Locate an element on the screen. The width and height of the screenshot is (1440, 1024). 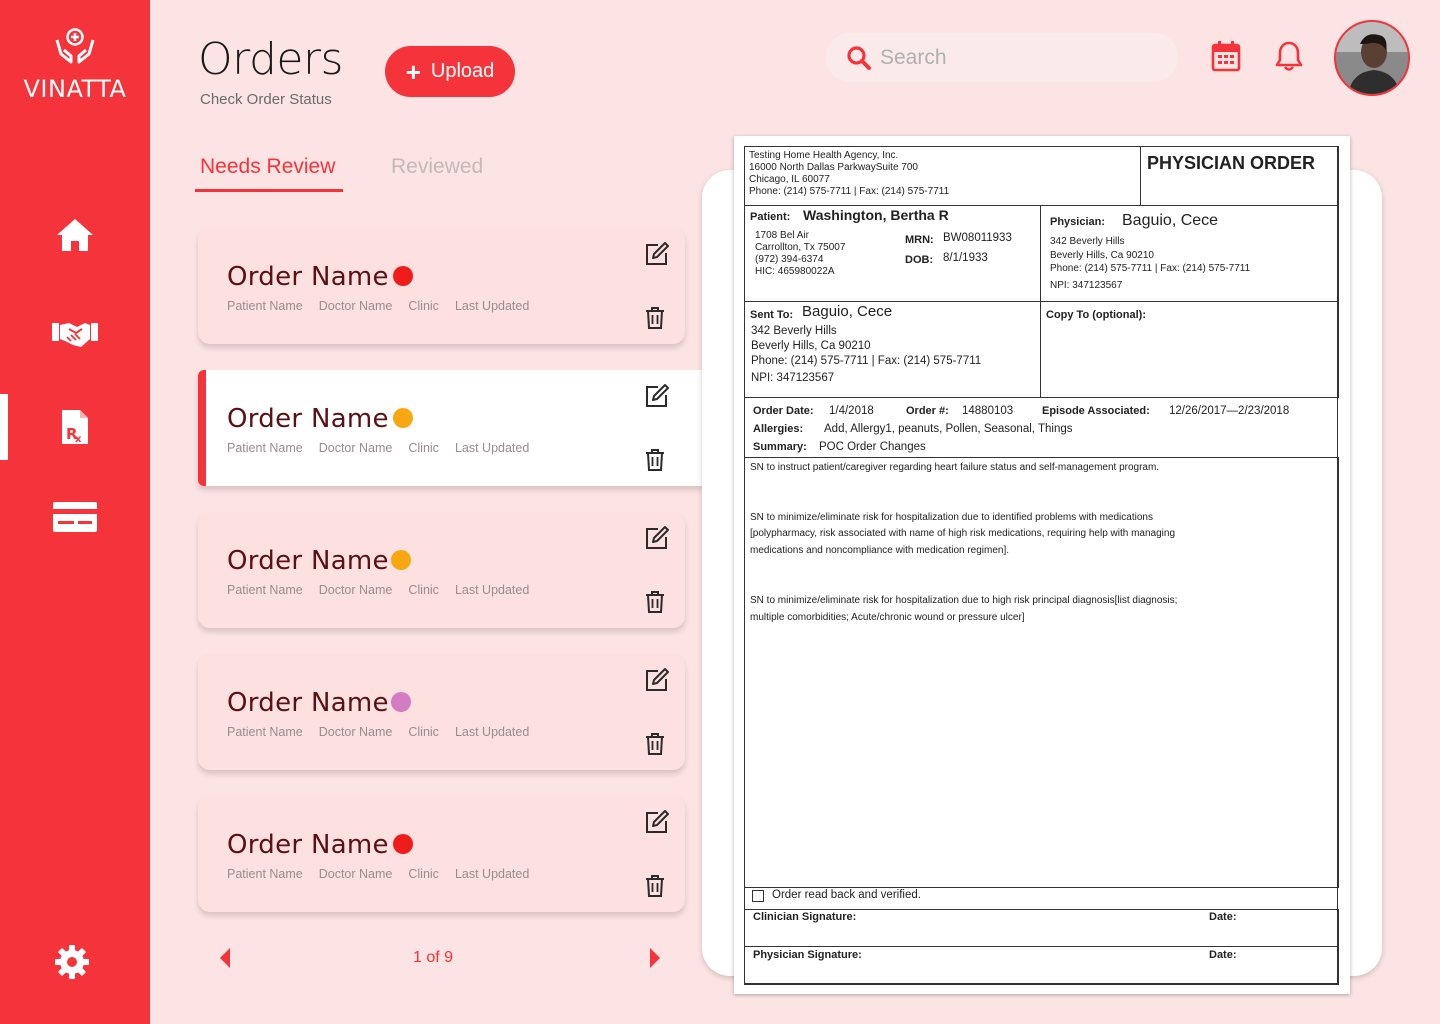
avatar is located at coordinates (1372, 58).